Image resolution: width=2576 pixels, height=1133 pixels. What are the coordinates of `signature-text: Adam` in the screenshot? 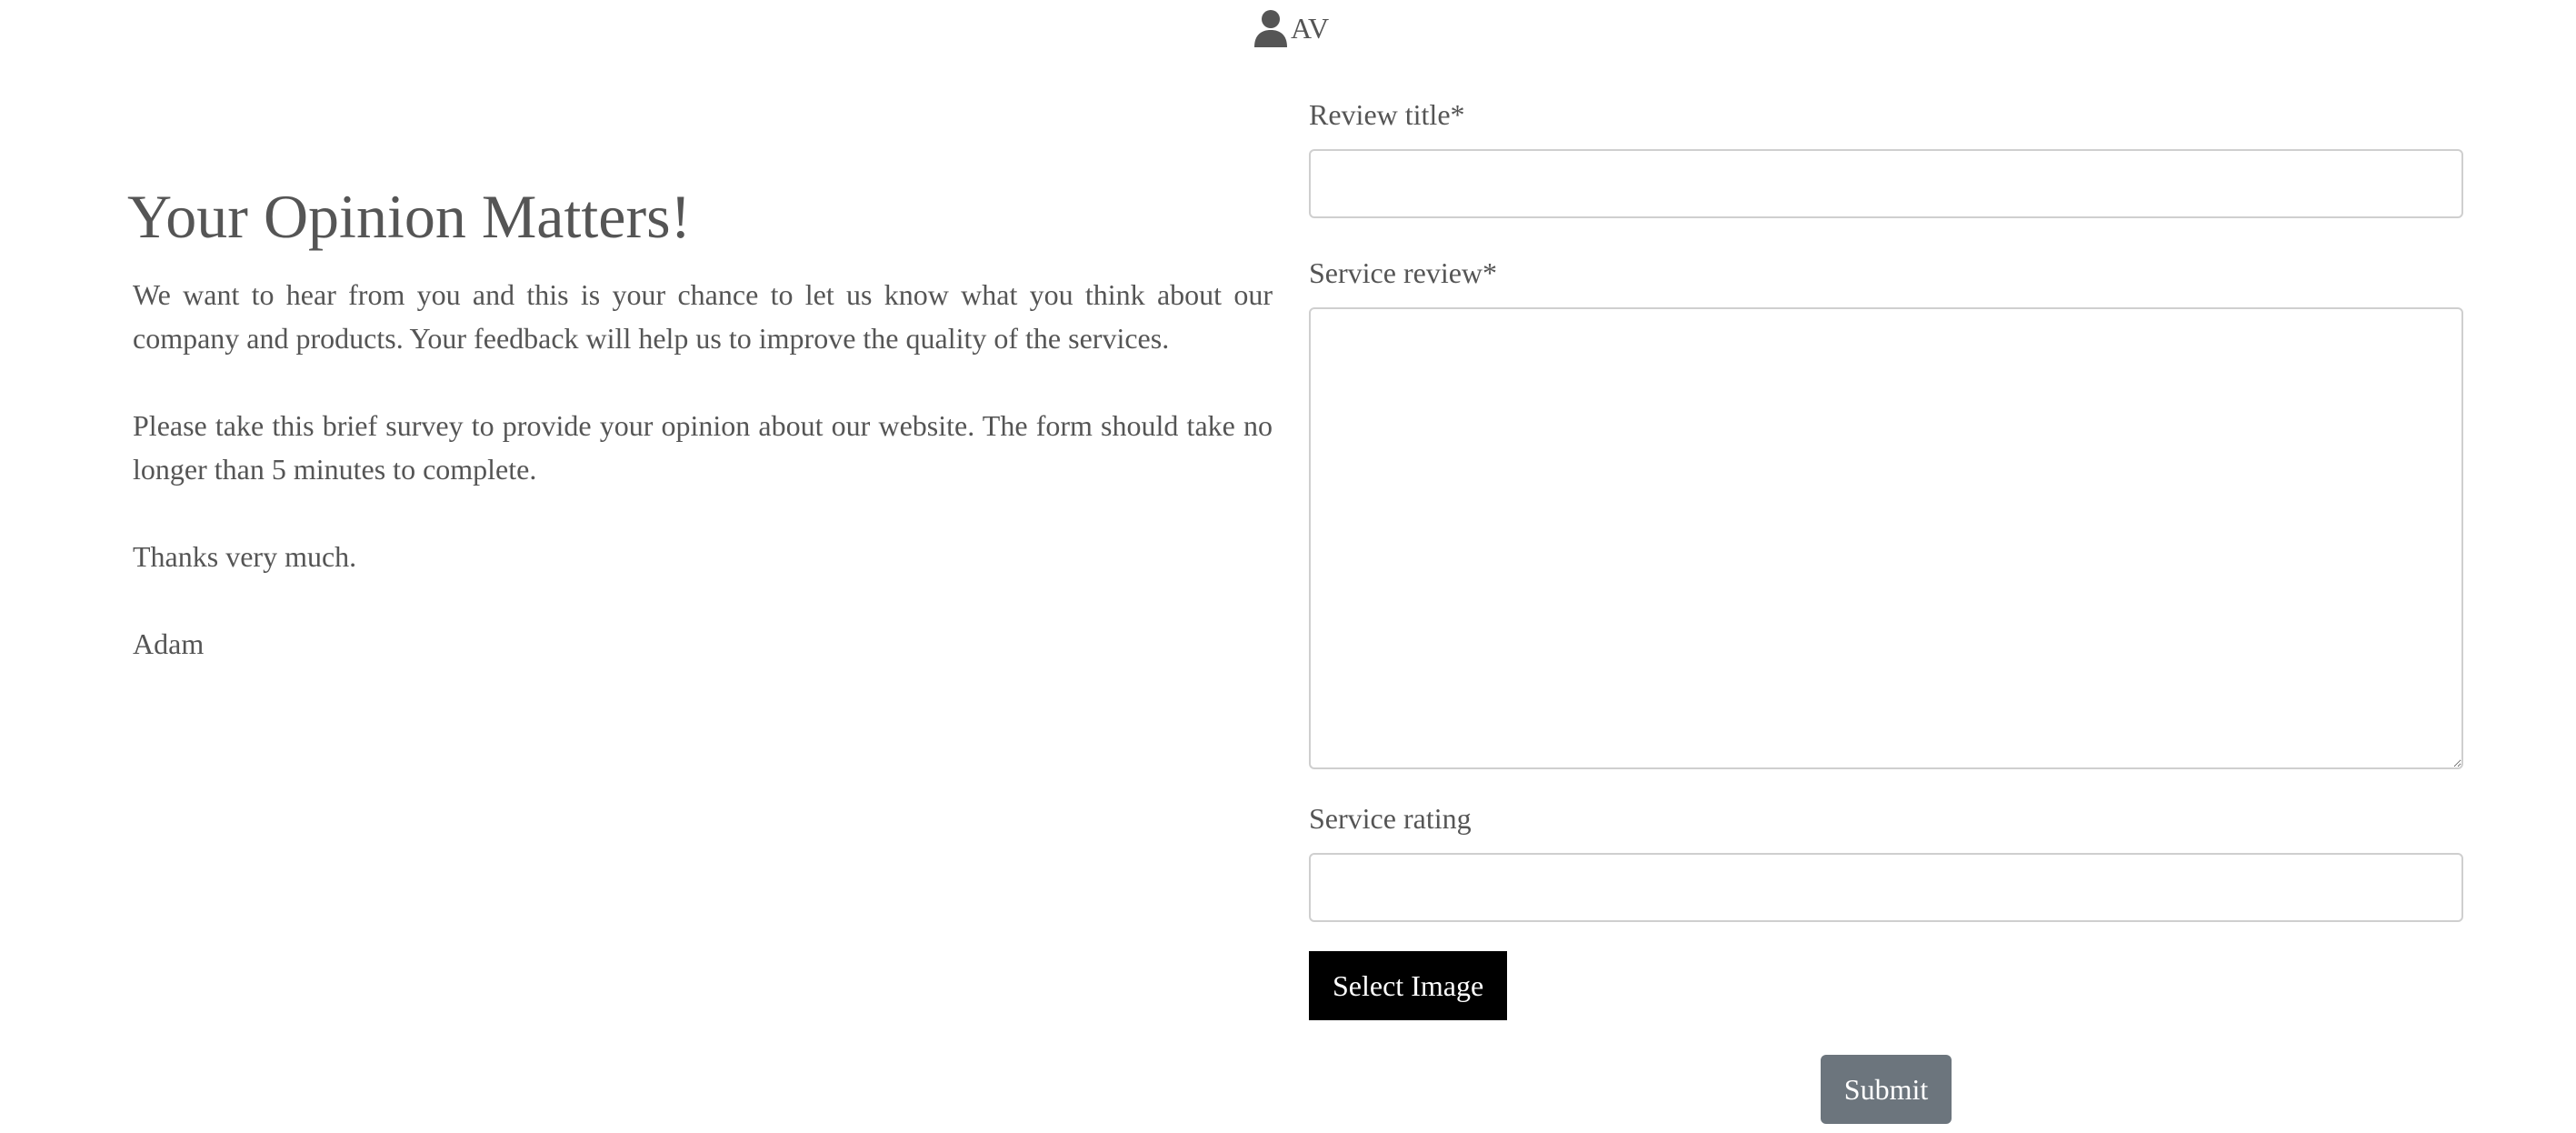 It's located at (169, 643).